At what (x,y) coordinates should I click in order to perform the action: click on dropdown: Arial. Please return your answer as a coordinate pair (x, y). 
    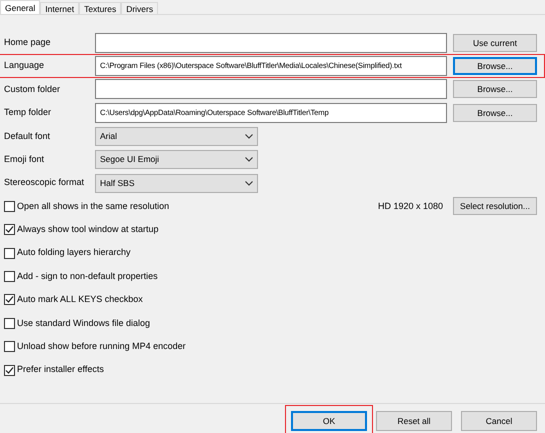
    Looking at the image, I should click on (176, 136).